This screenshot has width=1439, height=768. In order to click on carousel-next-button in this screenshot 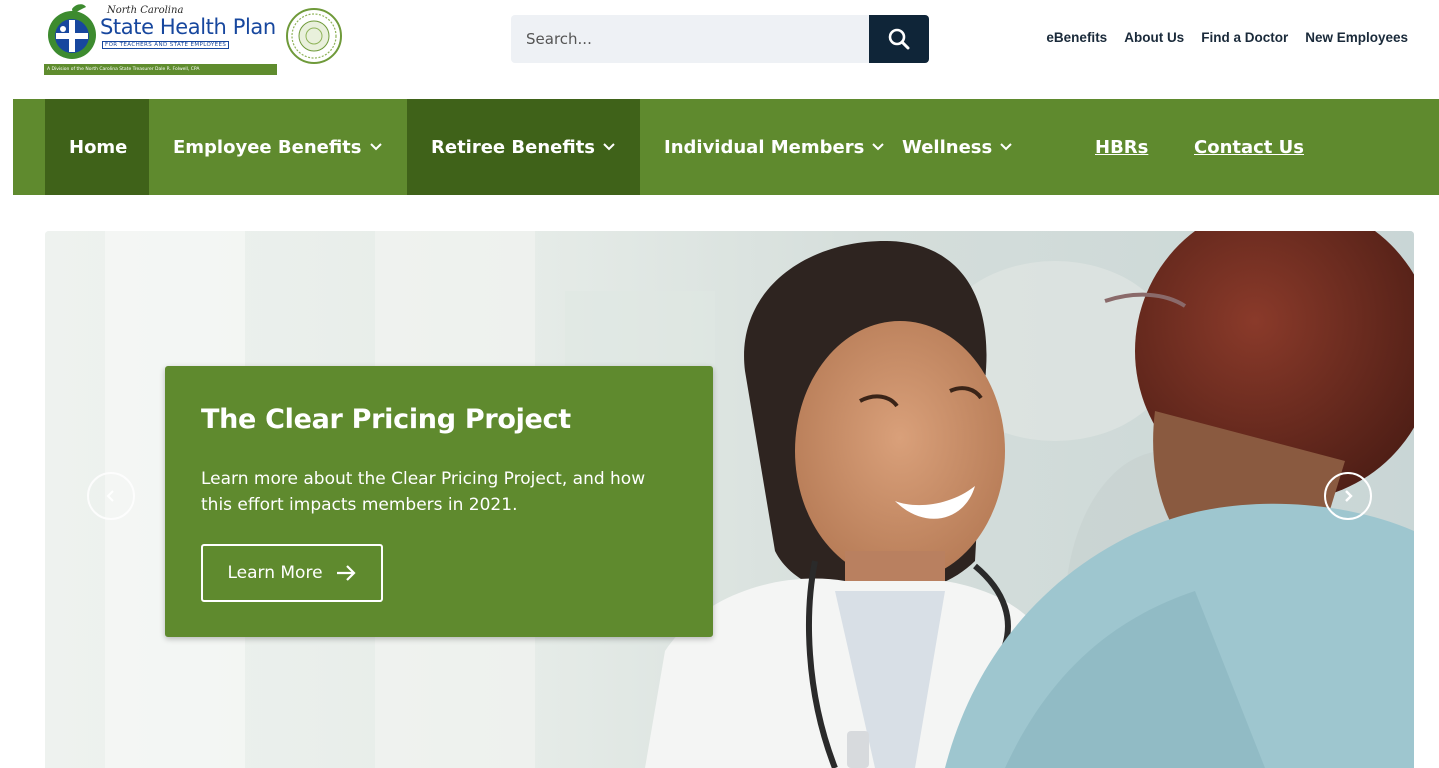, I will do `click(1348, 496)`.